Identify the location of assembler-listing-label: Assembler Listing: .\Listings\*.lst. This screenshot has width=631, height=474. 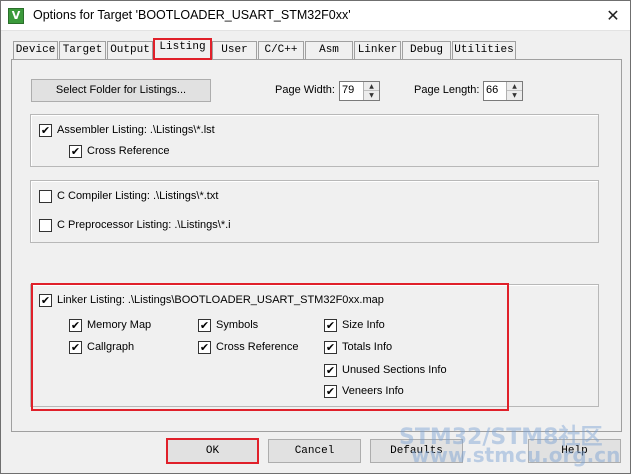
(136, 130).